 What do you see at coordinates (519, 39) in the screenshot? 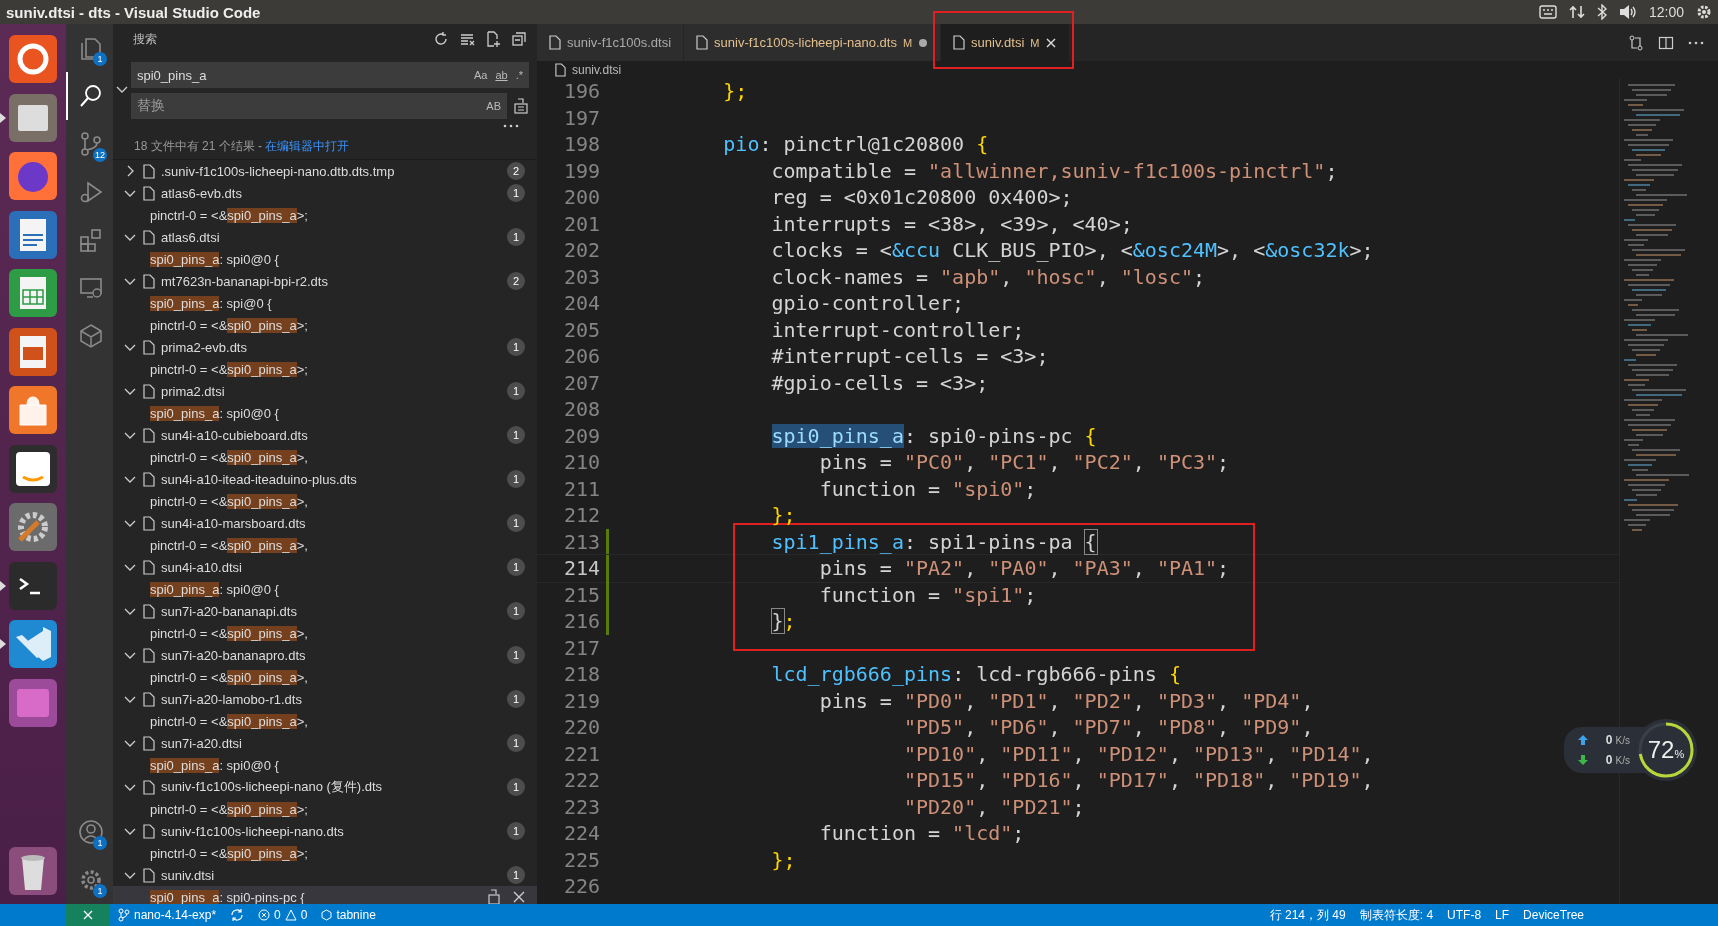
I see `collapse-all-icon` at bounding box center [519, 39].